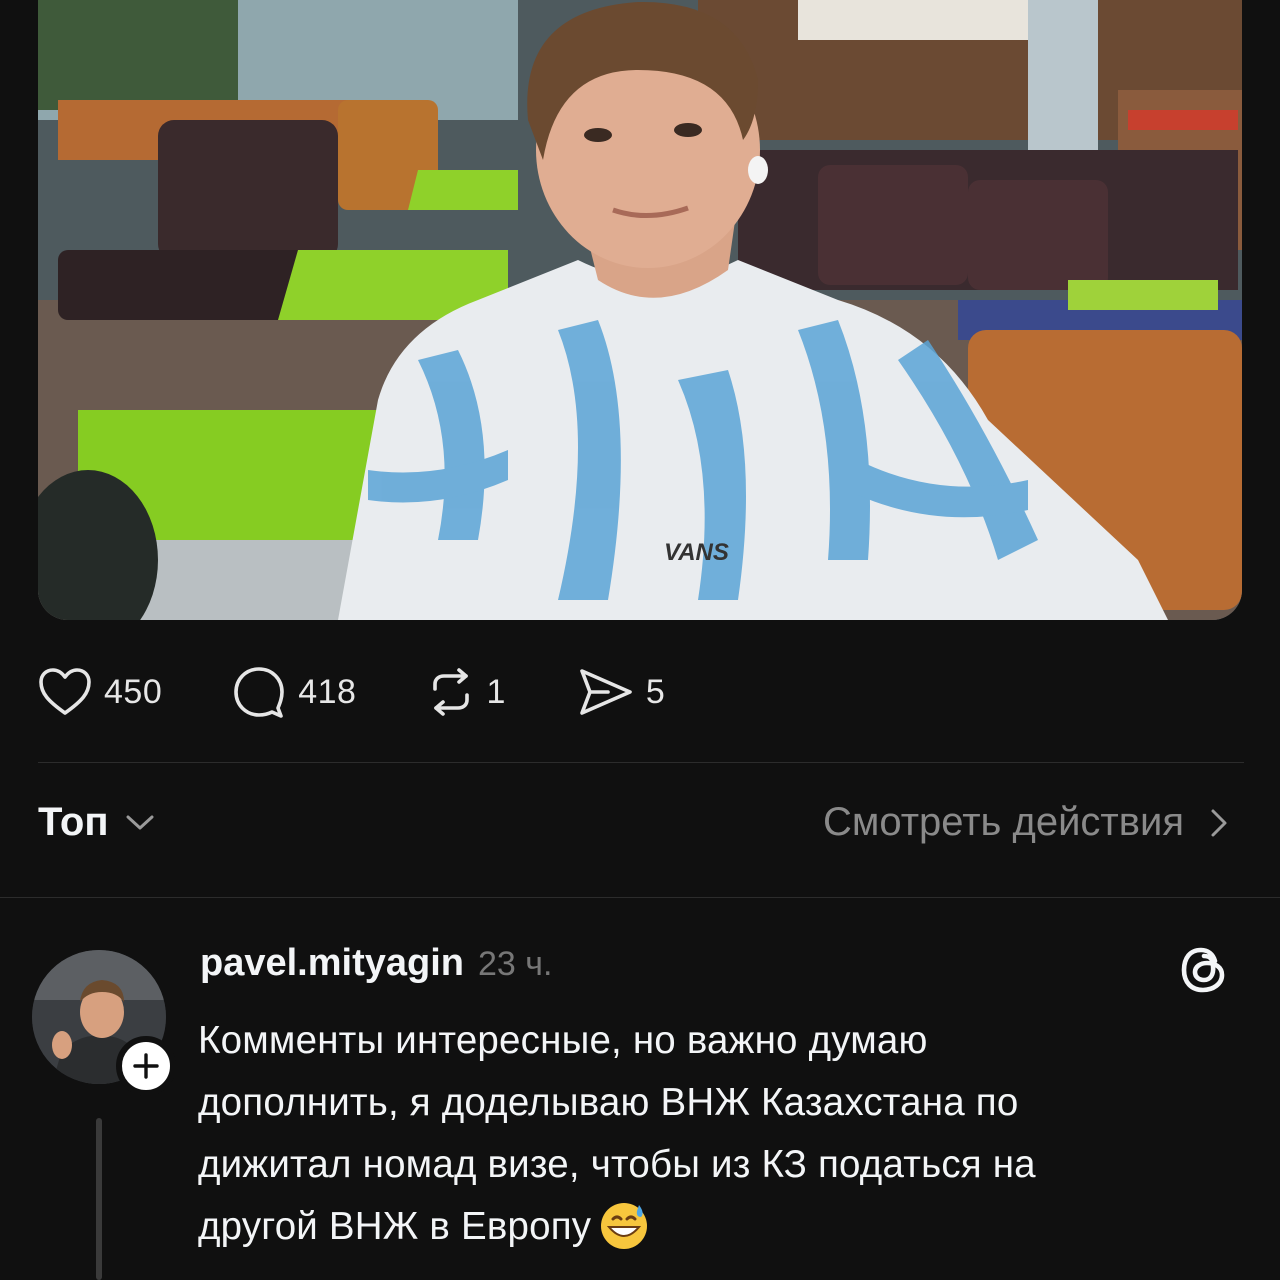  I want to click on comment-line: Комменты интересные, но важно думаю, so click(563, 1040).